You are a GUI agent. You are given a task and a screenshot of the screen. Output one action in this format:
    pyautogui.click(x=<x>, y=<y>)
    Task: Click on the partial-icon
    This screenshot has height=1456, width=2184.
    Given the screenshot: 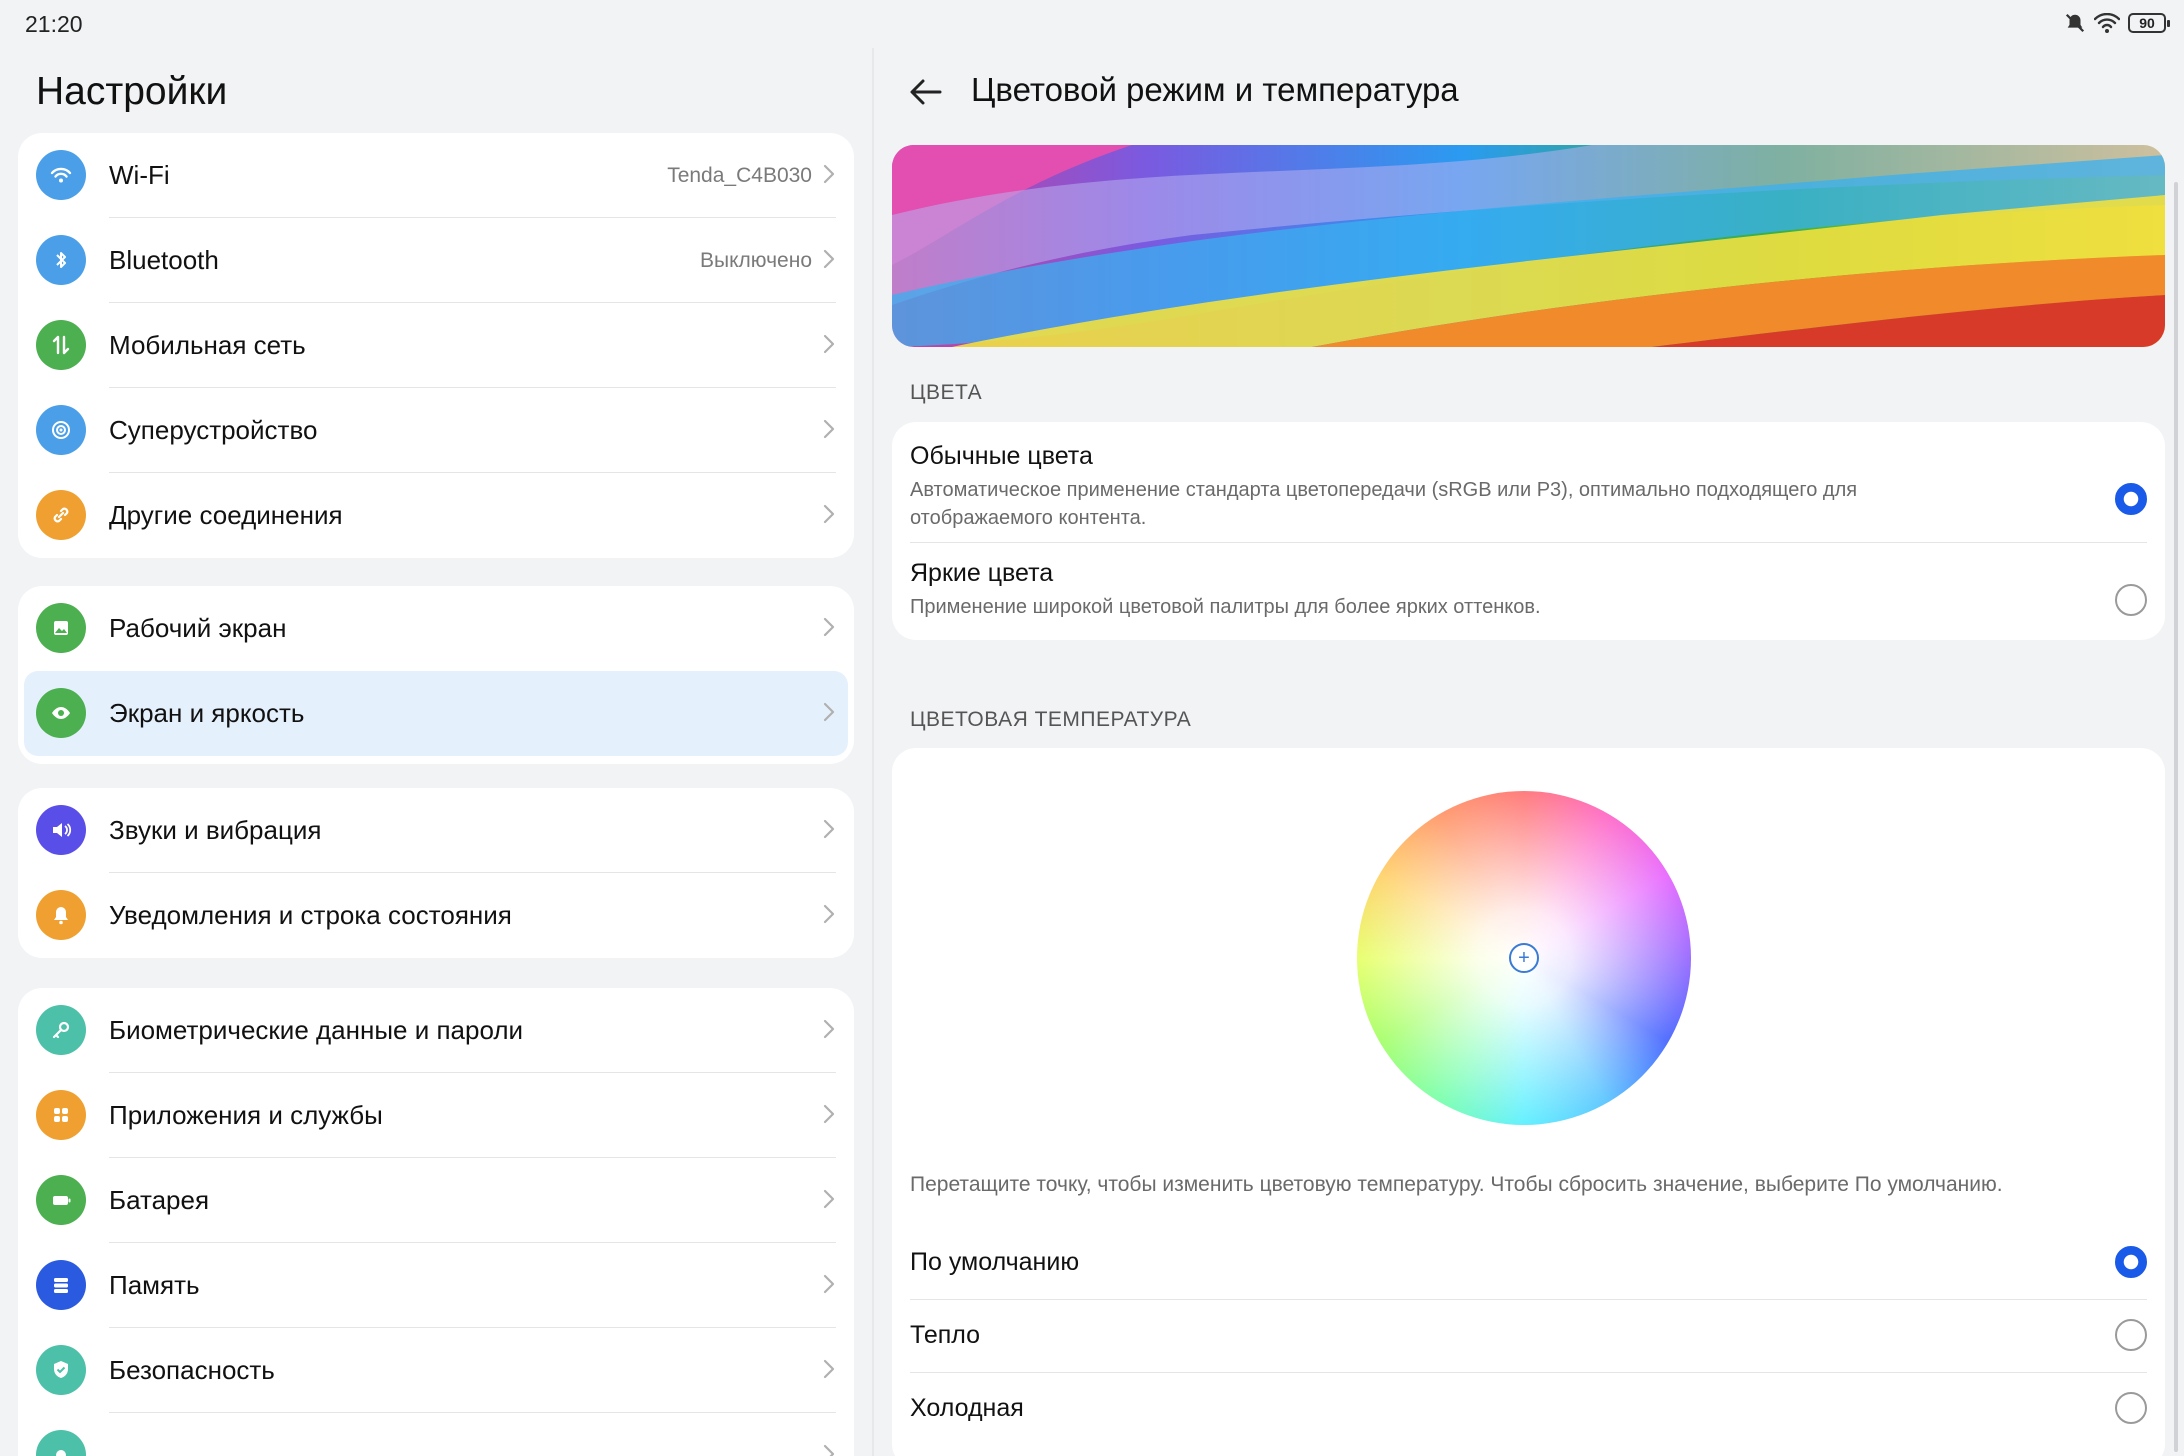 What is the action you would take?
    pyautogui.click(x=61, y=1443)
    